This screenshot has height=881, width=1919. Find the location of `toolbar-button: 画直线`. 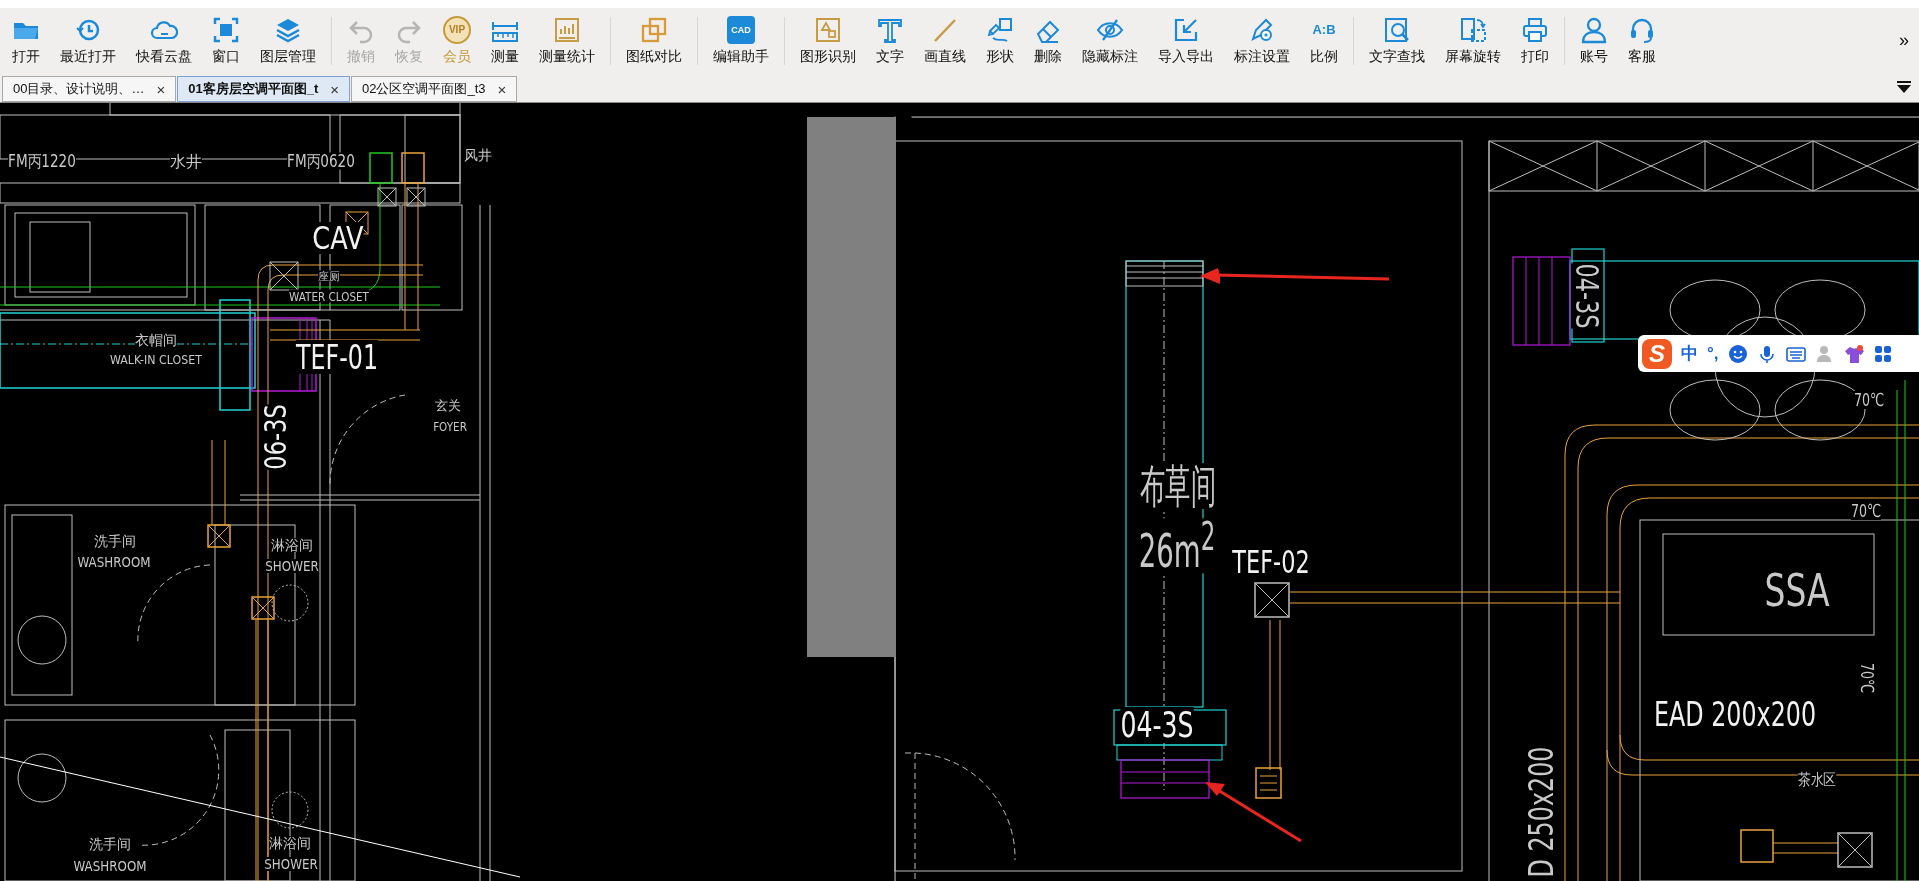

toolbar-button: 画直线 is located at coordinates (945, 40).